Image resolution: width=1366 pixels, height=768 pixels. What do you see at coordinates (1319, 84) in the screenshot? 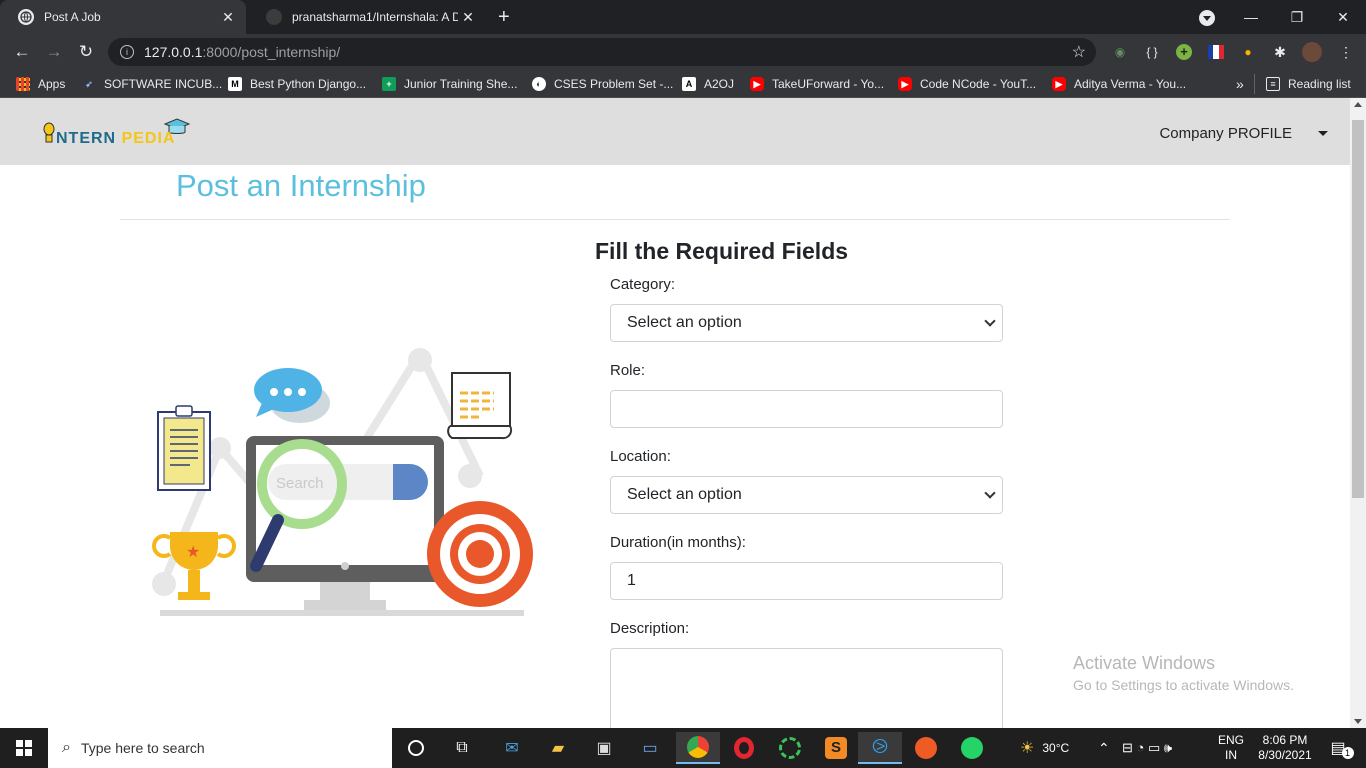
I see `reading-list-label: Reading list` at bounding box center [1319, 84].